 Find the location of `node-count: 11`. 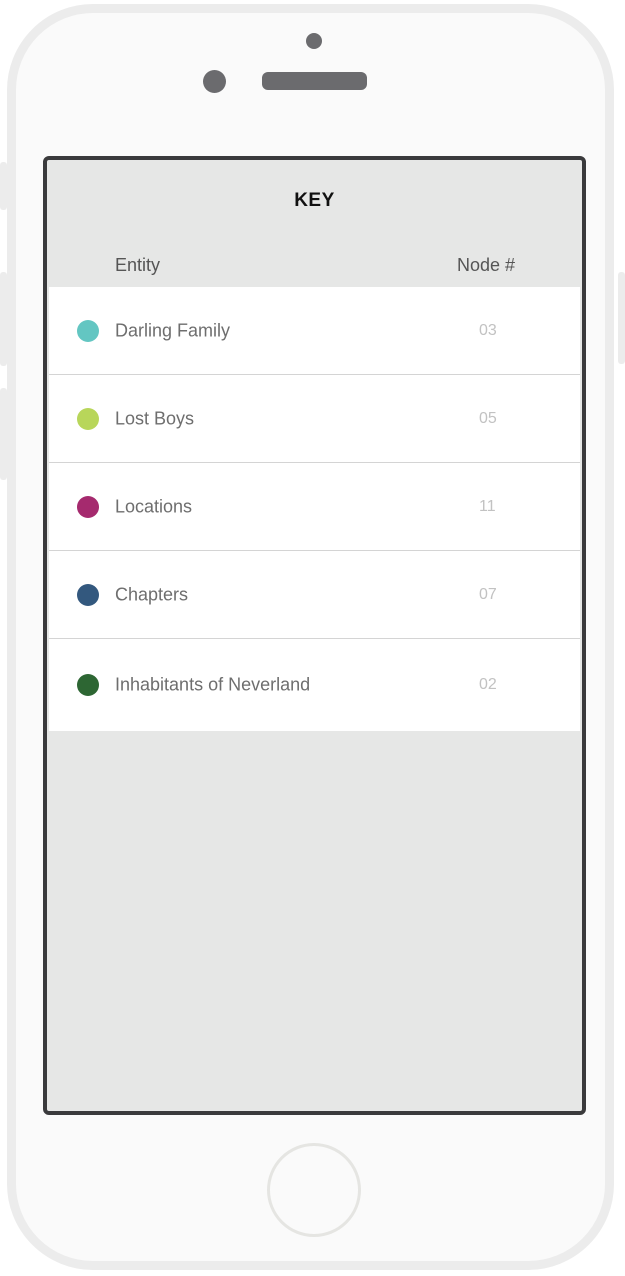

node-count: 11 is located at coordinates (487, 506).